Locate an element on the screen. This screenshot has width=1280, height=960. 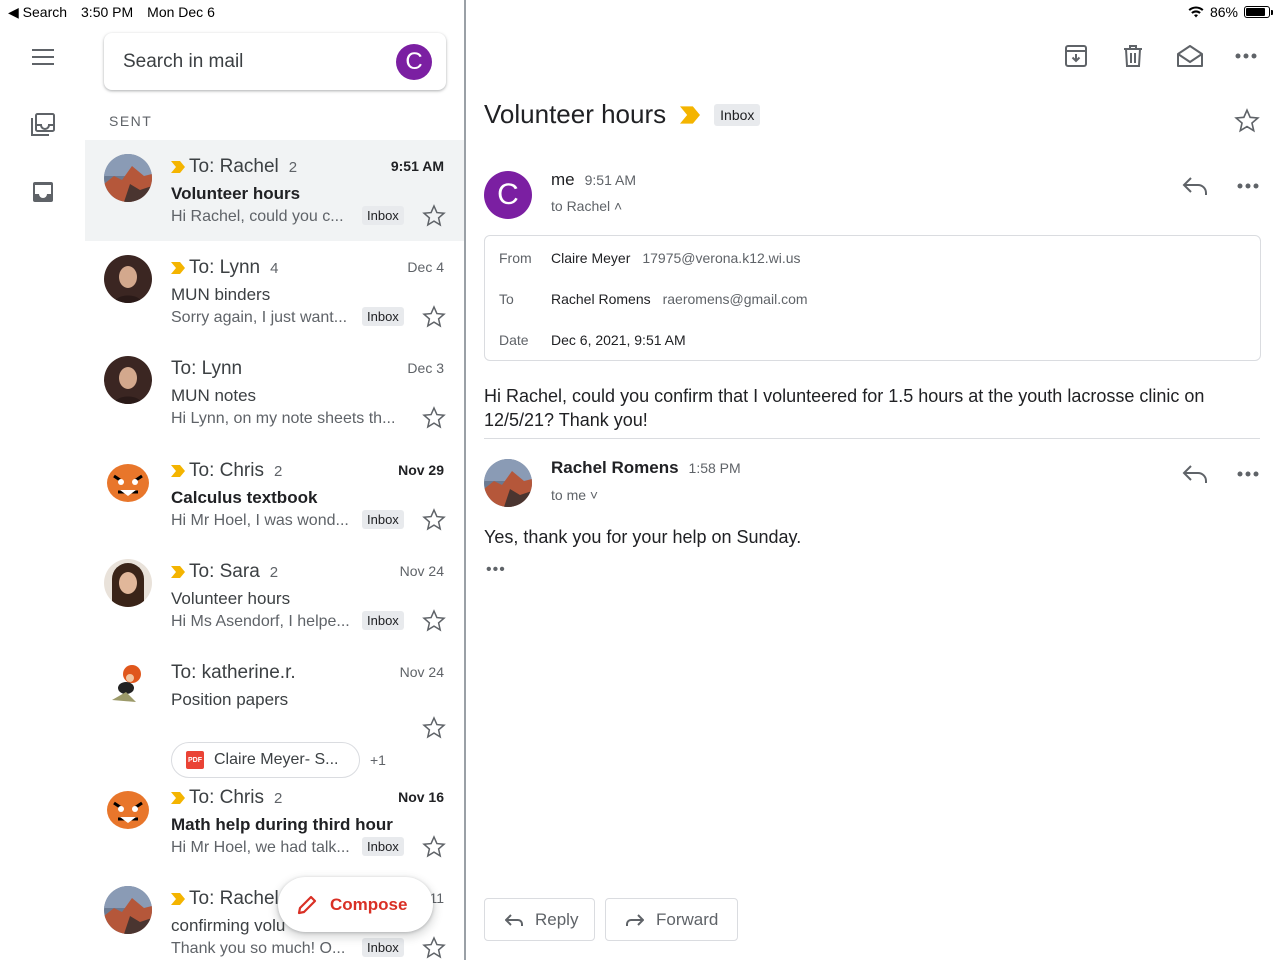
delete-icon is located at coordinates (1133, 56).